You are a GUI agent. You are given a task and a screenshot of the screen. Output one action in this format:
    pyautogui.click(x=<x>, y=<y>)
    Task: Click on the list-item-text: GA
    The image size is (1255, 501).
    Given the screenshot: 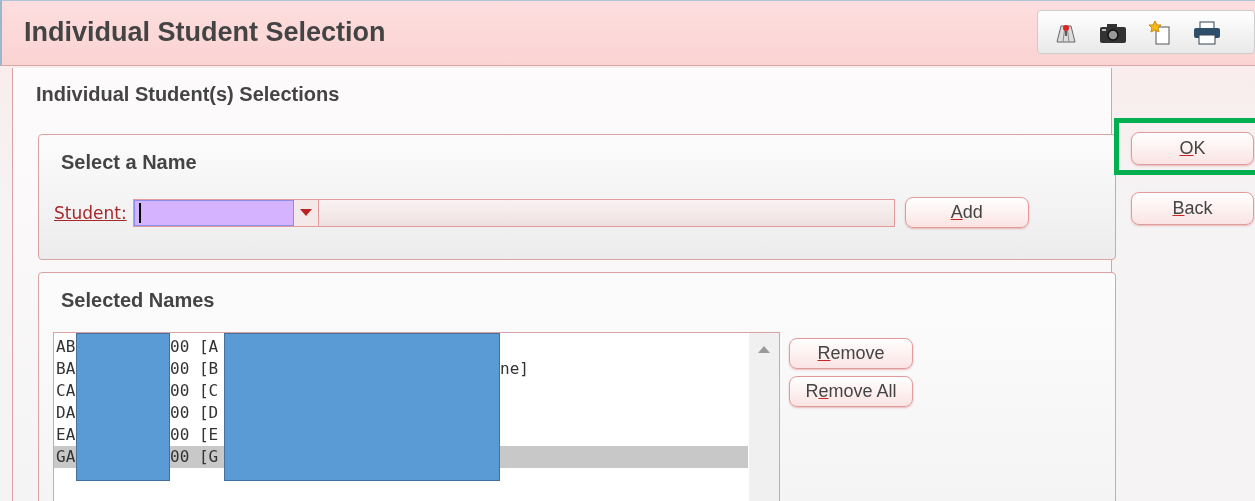 What is the action you would take?
    pyautogui.click(x=65, y=457)
    